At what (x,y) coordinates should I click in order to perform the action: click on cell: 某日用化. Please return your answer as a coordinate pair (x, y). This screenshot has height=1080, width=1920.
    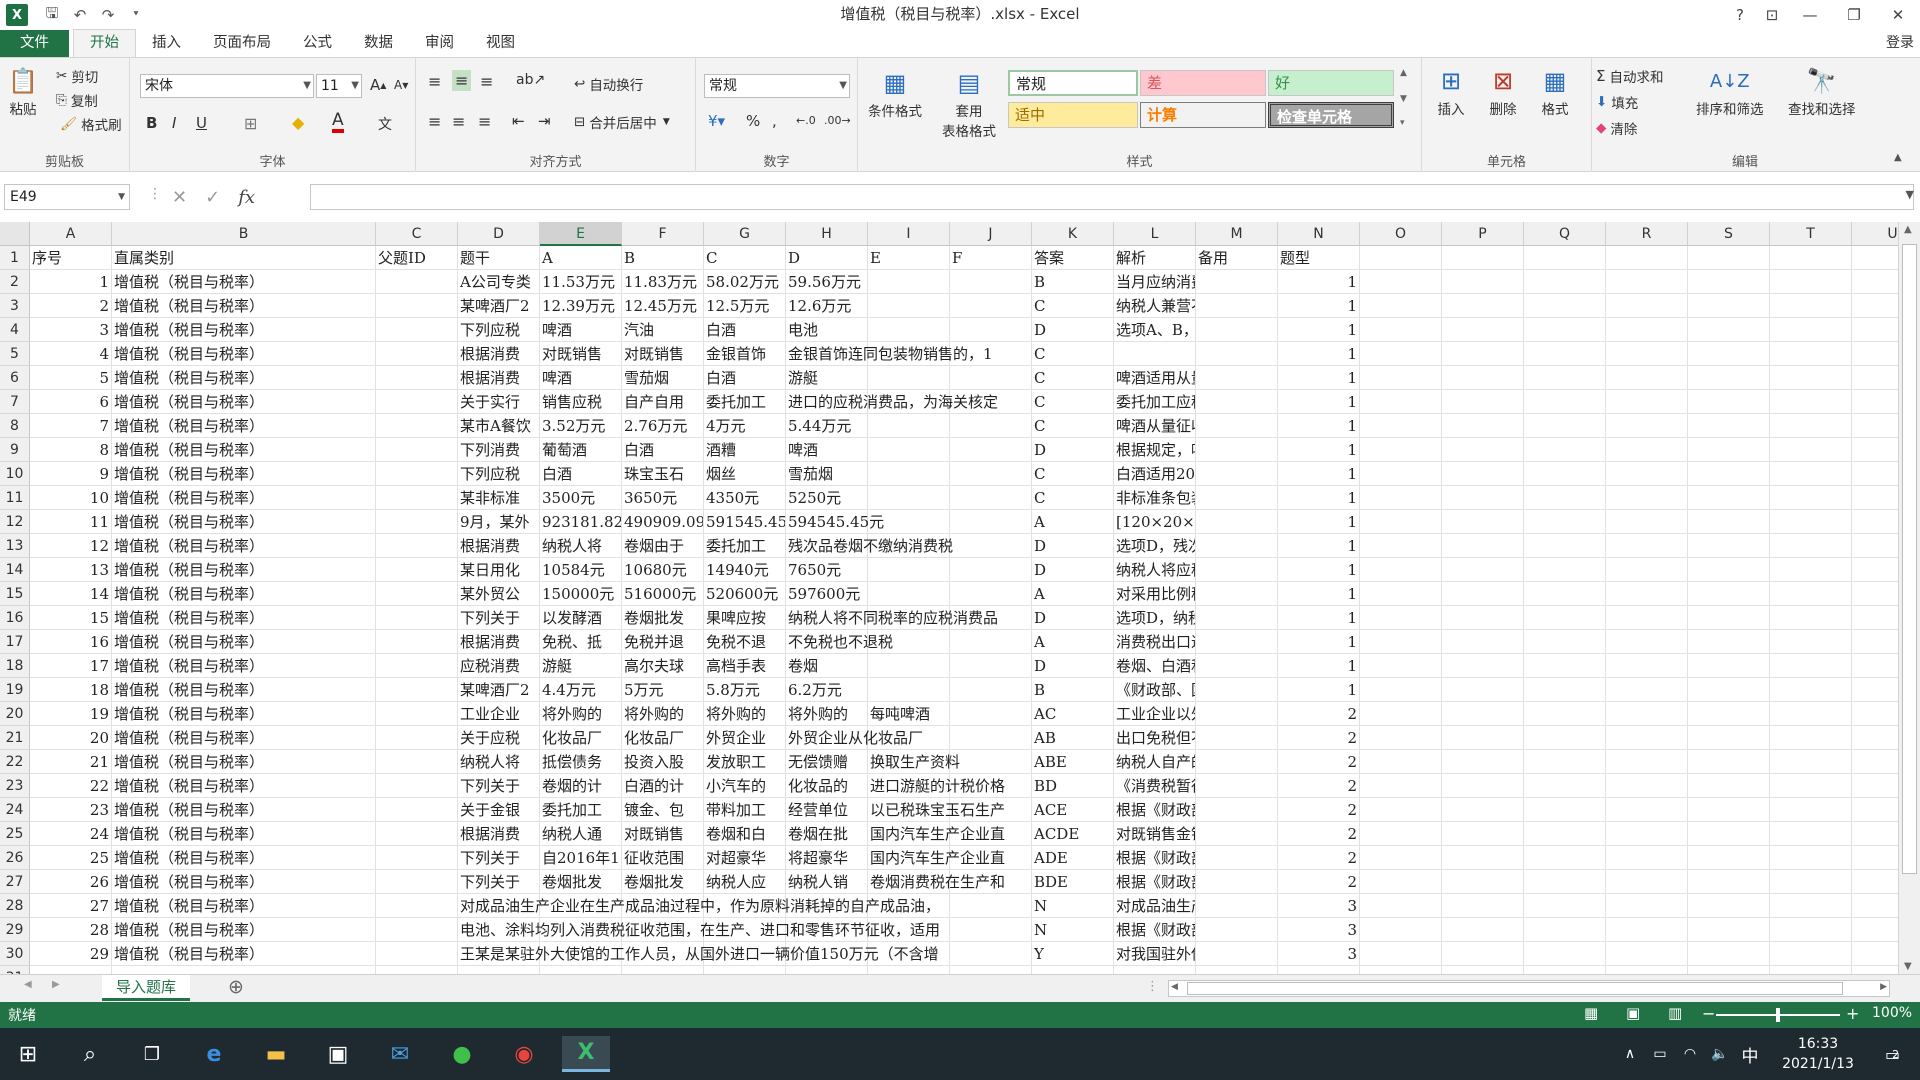
    Looking at the image, I should click on (499, 570).